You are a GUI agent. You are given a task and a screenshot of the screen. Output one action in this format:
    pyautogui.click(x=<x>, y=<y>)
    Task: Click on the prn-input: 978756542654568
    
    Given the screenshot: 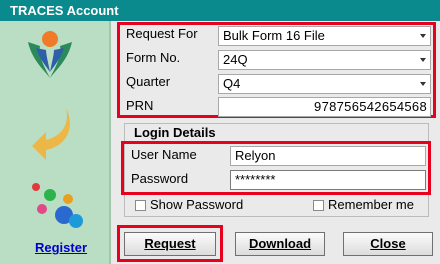 What is the action you would take?
    pyautogui.click(x=324, y=107)
    